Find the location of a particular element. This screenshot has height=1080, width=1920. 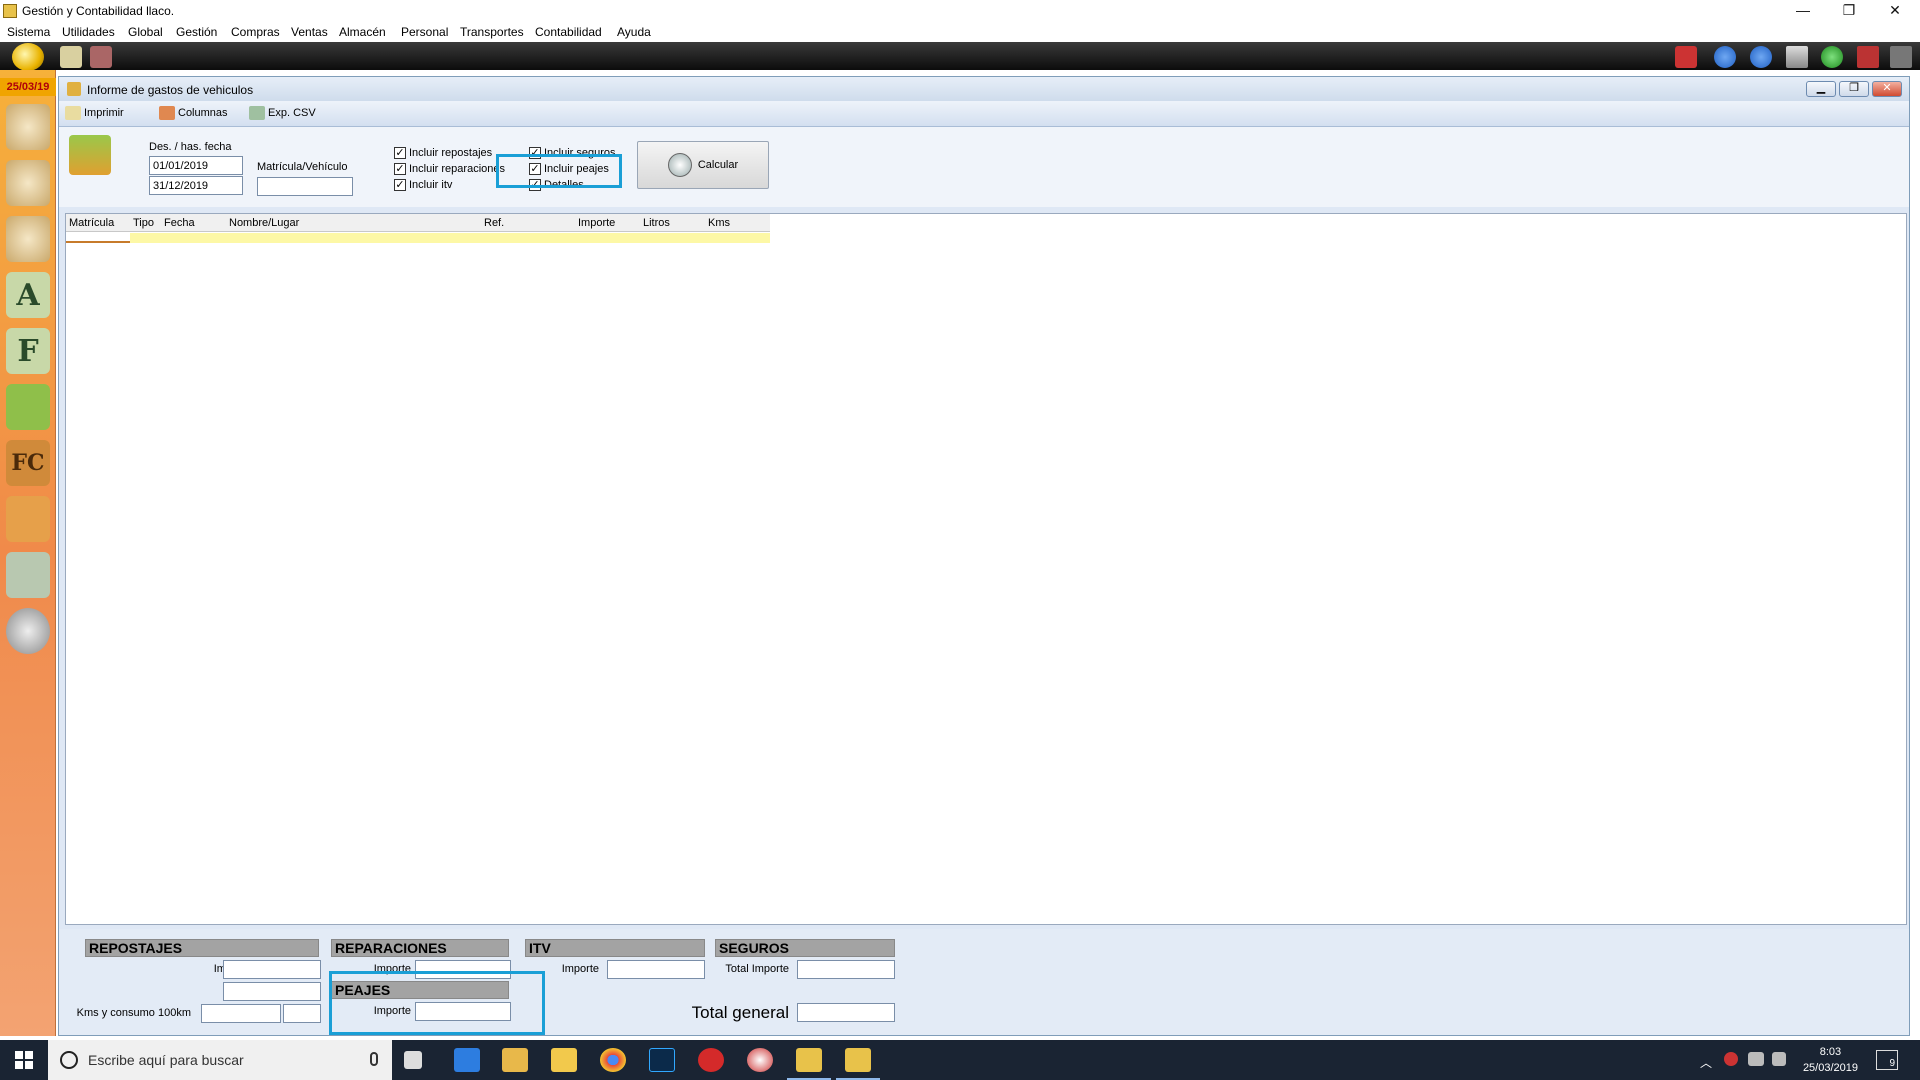

menu-gestion: Gestión is located at coordinates (196, 32).